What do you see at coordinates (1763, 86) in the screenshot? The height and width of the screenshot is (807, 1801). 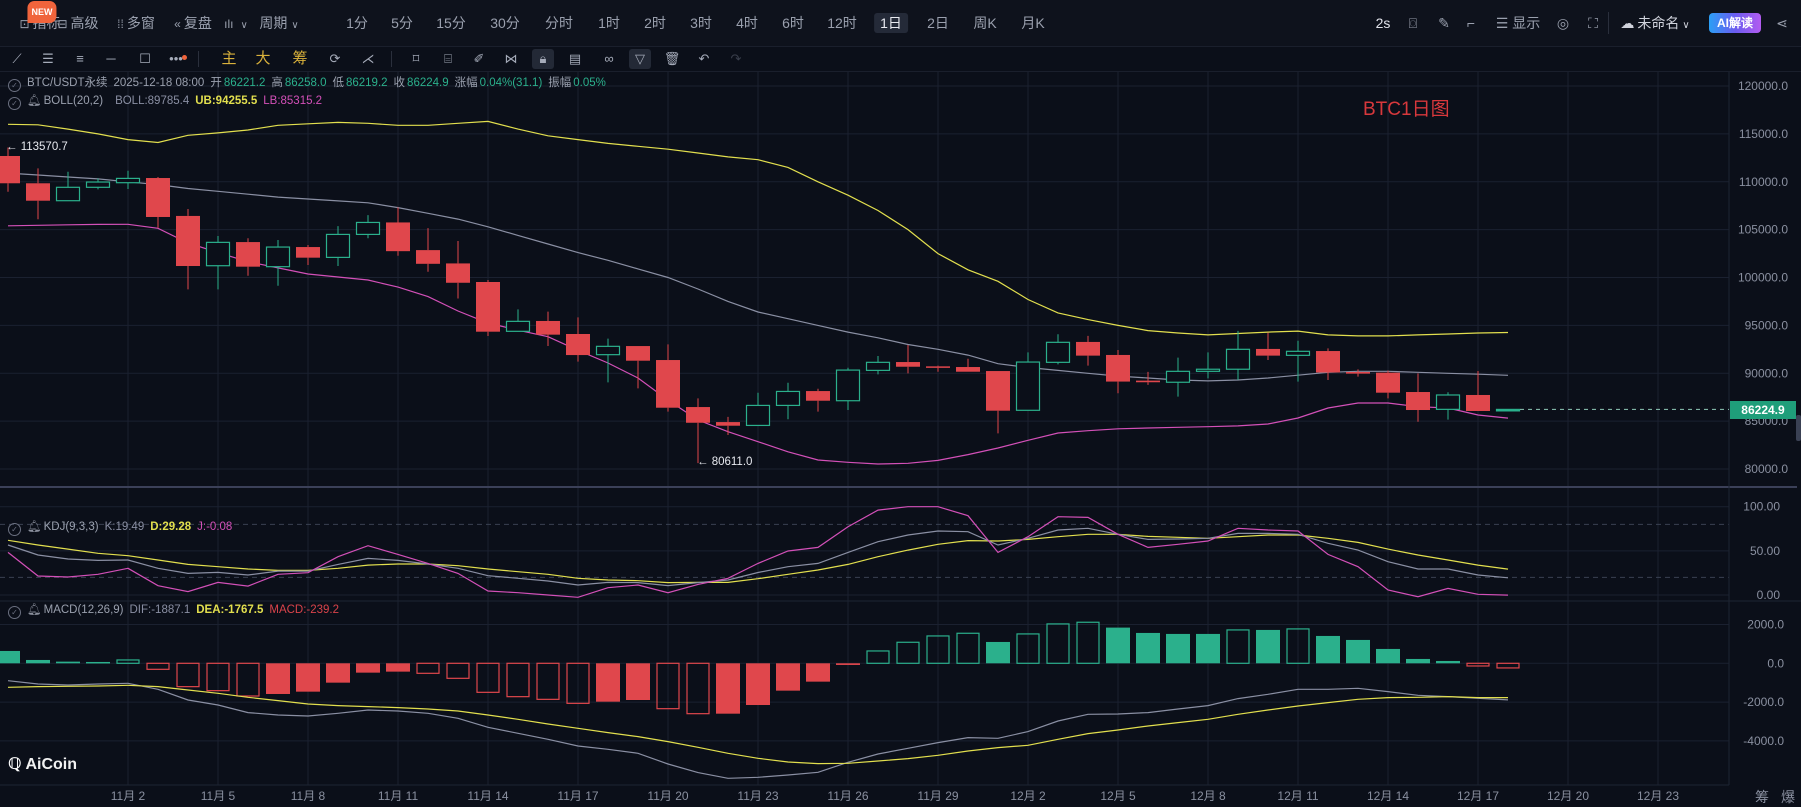 I see `price-tick-label: 120000.0` at bounding box center [1763, 86].